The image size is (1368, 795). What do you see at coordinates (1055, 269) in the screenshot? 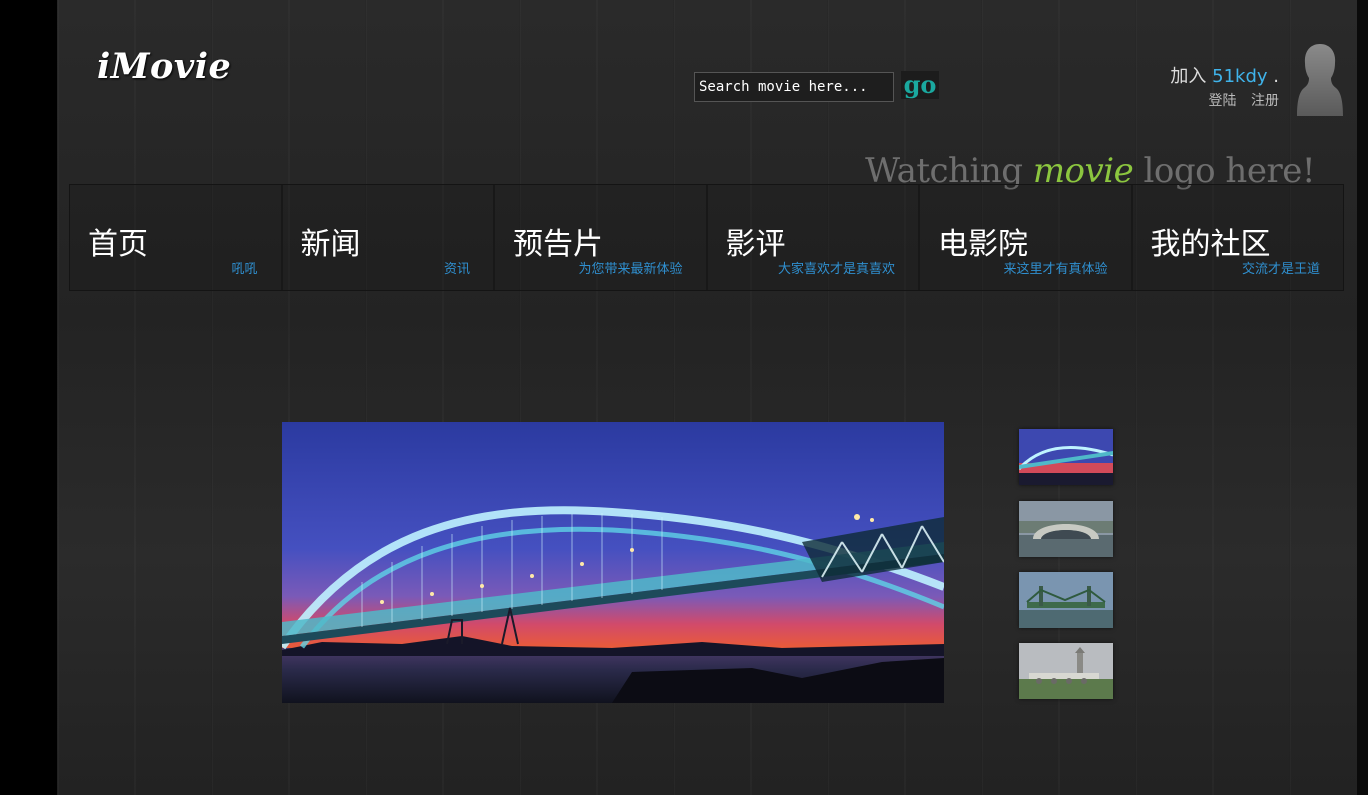
I see `nav-item-subtitle: 来这里才有真体验` at bounding box center [1055, 269].